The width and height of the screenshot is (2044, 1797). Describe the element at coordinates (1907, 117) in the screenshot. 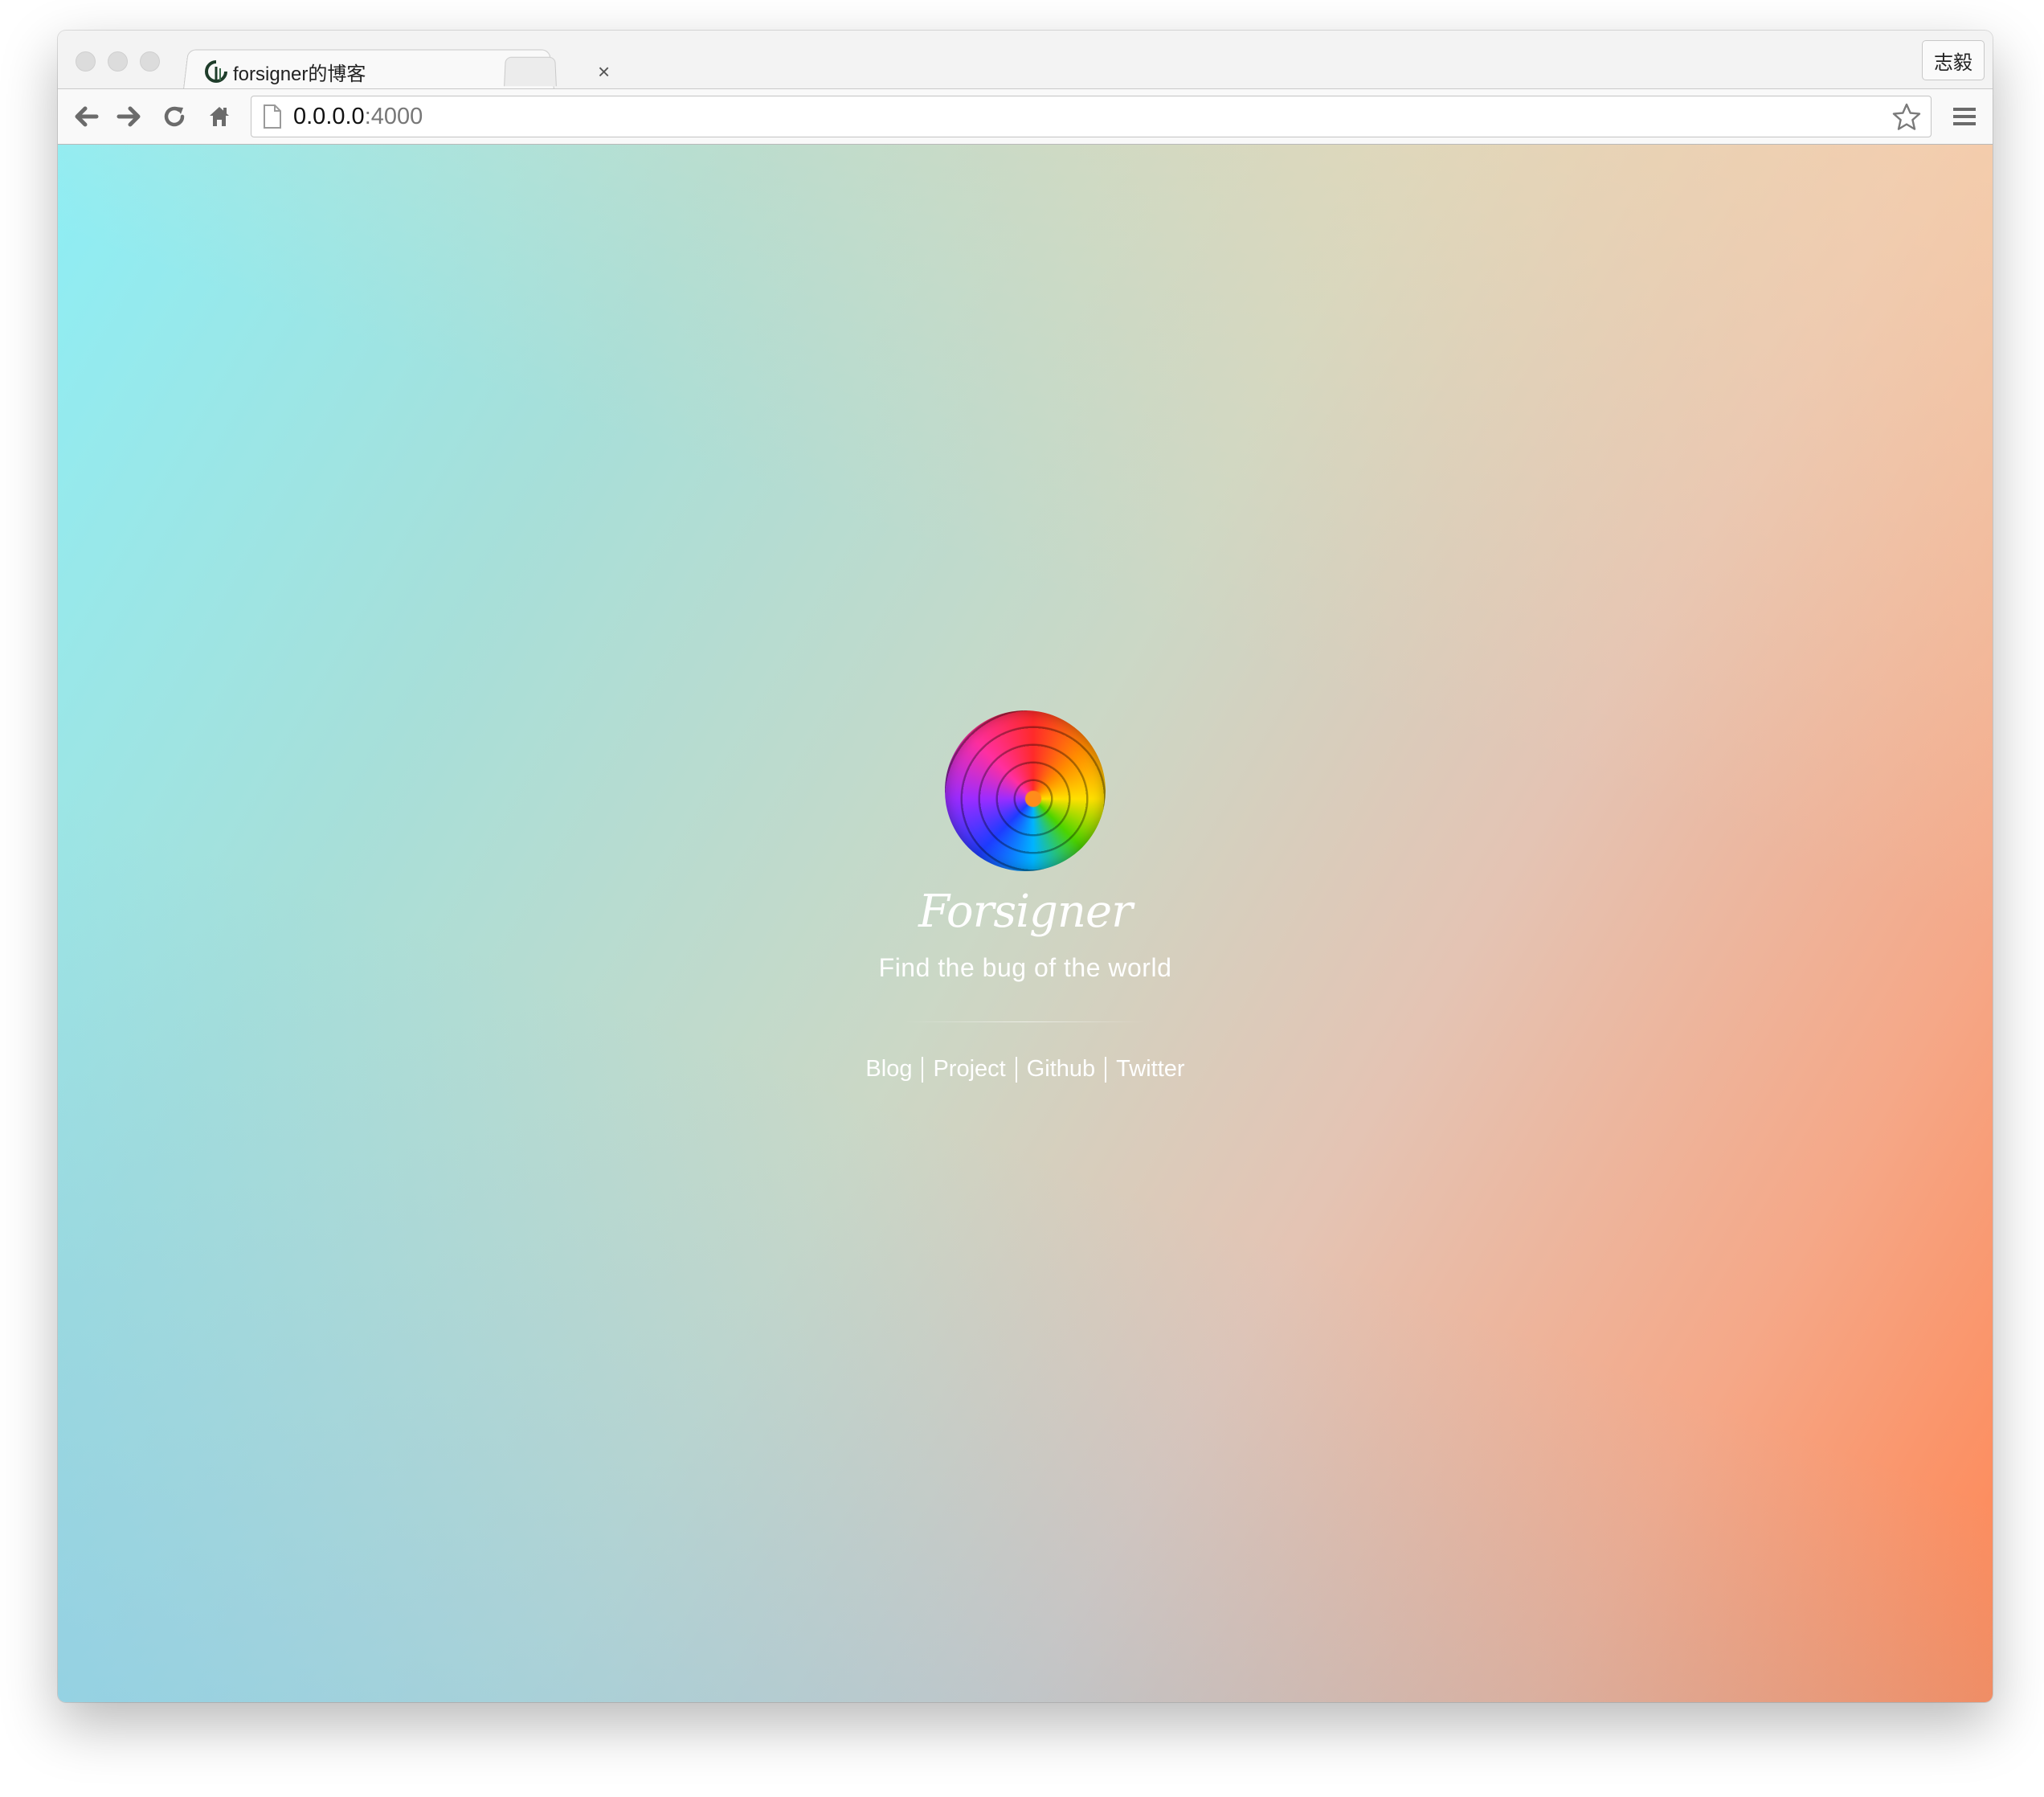

I see `bookmark-star-icon` at that location.